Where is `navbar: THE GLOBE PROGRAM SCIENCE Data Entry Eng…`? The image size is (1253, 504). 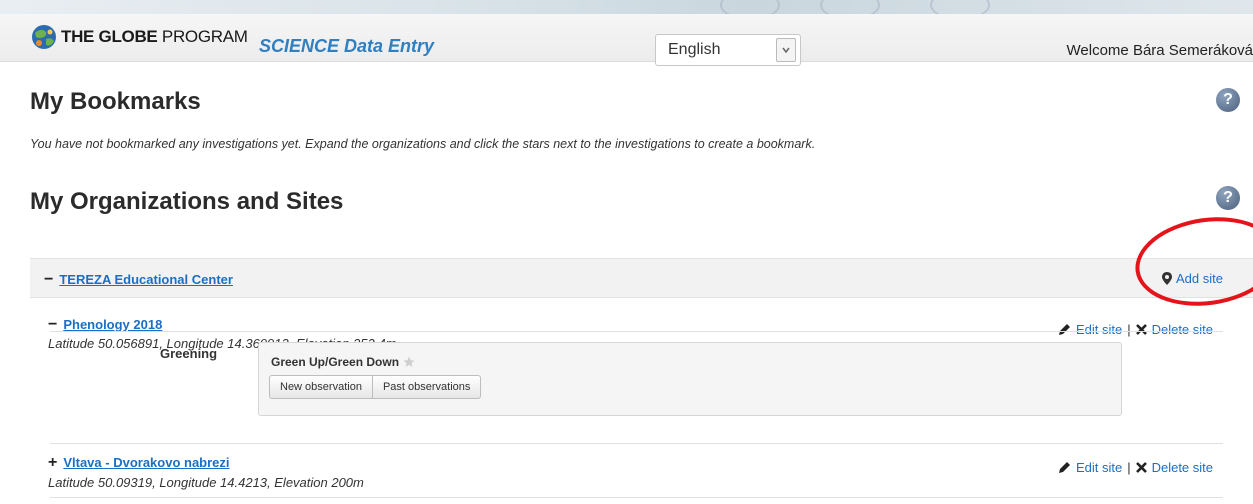
navbar: THE GLOBE PROGRAM SCIENCE Data Entry Eng… is located at coordinates (626, 40).